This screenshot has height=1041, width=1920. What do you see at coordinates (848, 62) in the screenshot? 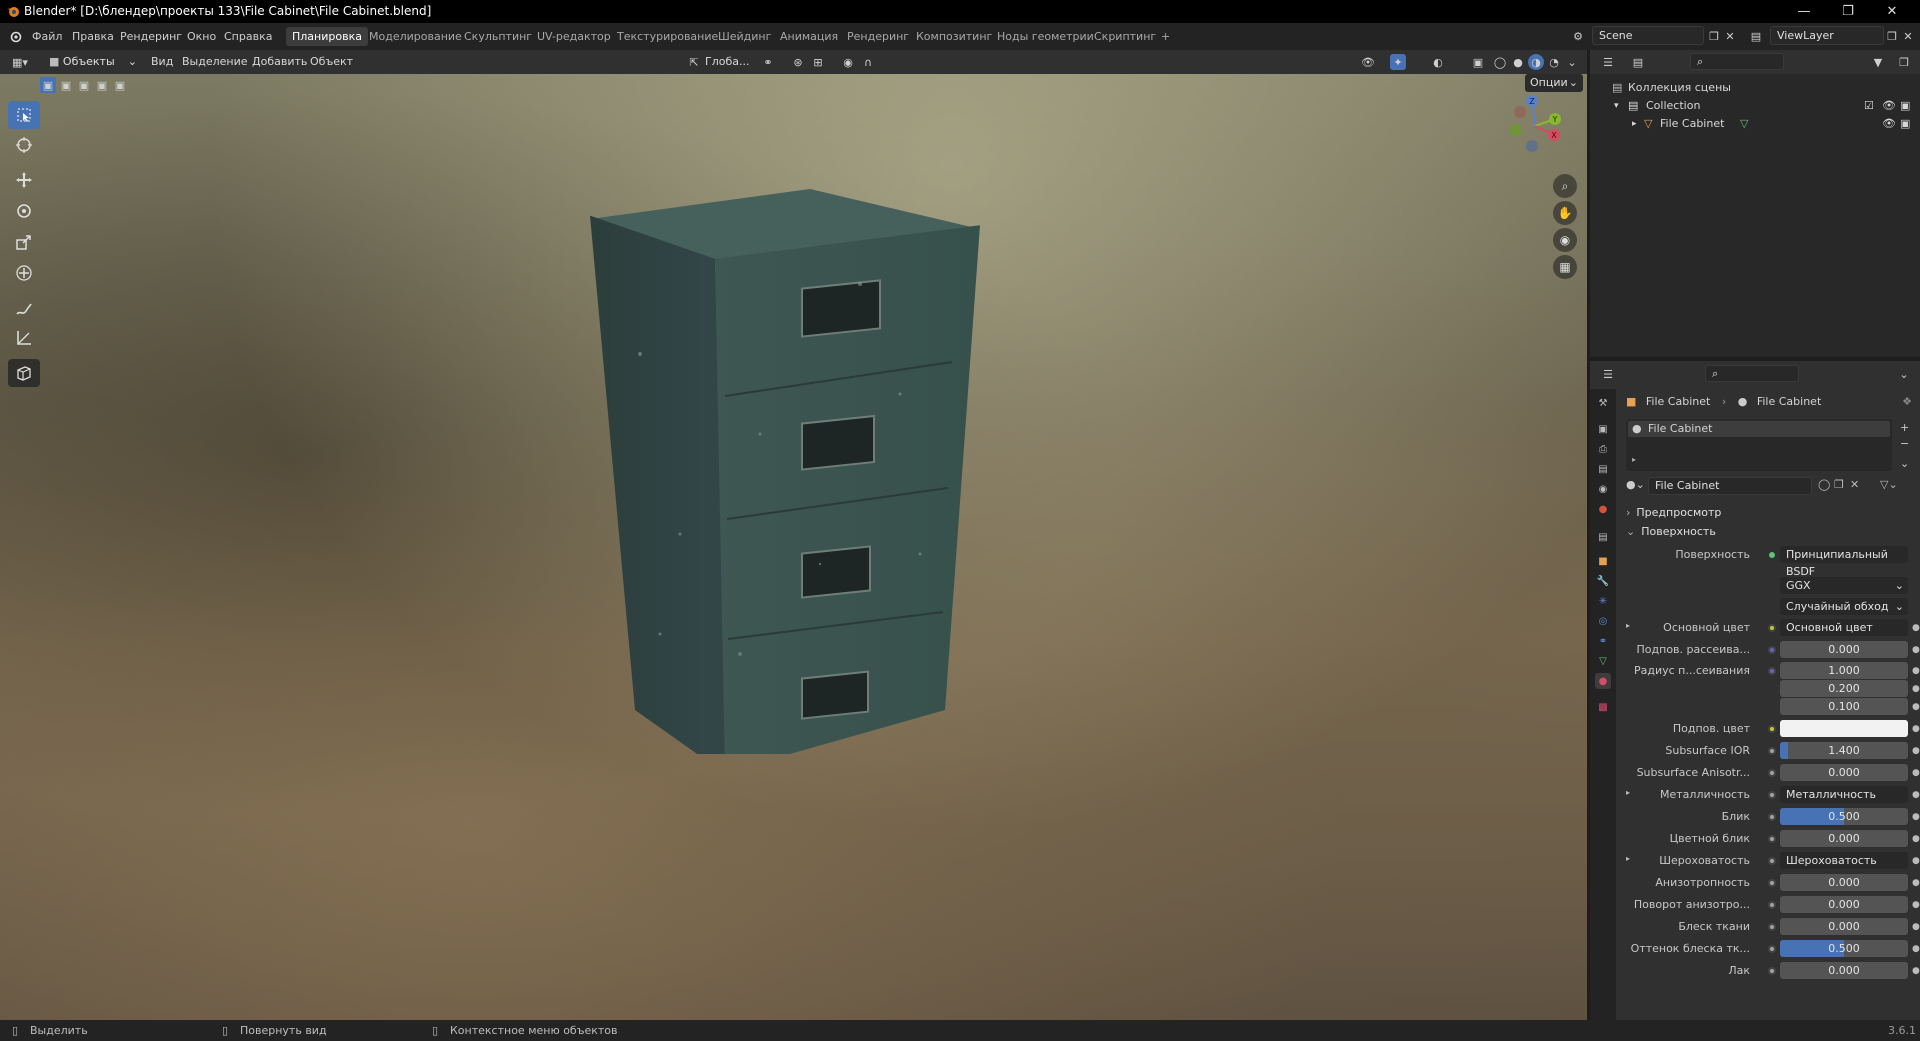
I see `proportional-edit-icon: ◉` at bounding box center [848, 62].